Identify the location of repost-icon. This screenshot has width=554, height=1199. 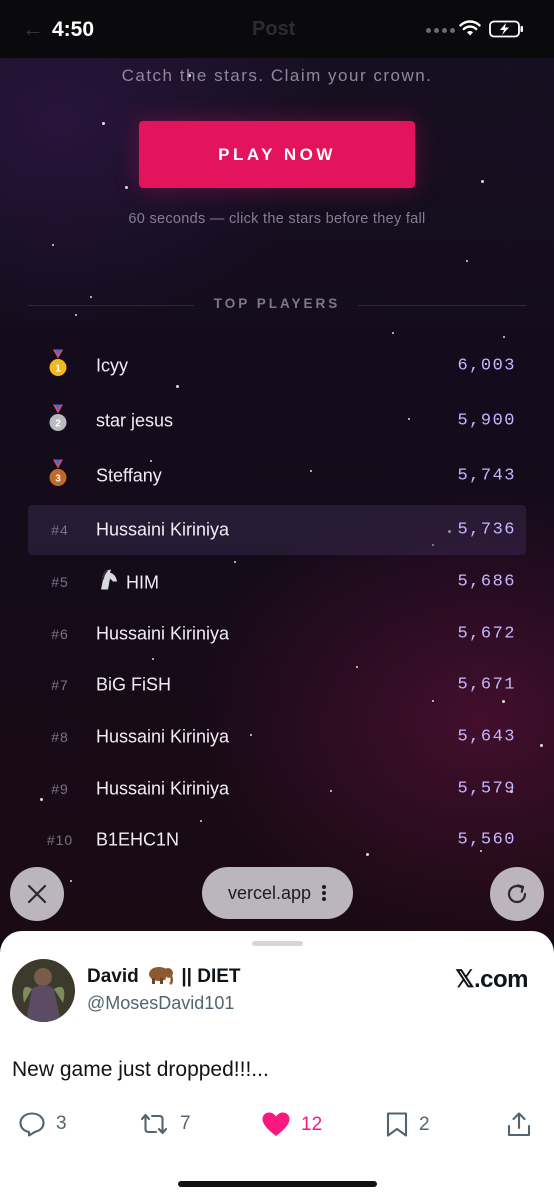
(154, 1124).